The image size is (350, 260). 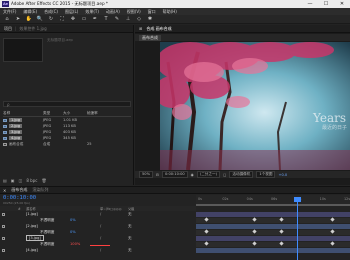 I want to click on home-icon: ⌂, so click(x=7, y=19).